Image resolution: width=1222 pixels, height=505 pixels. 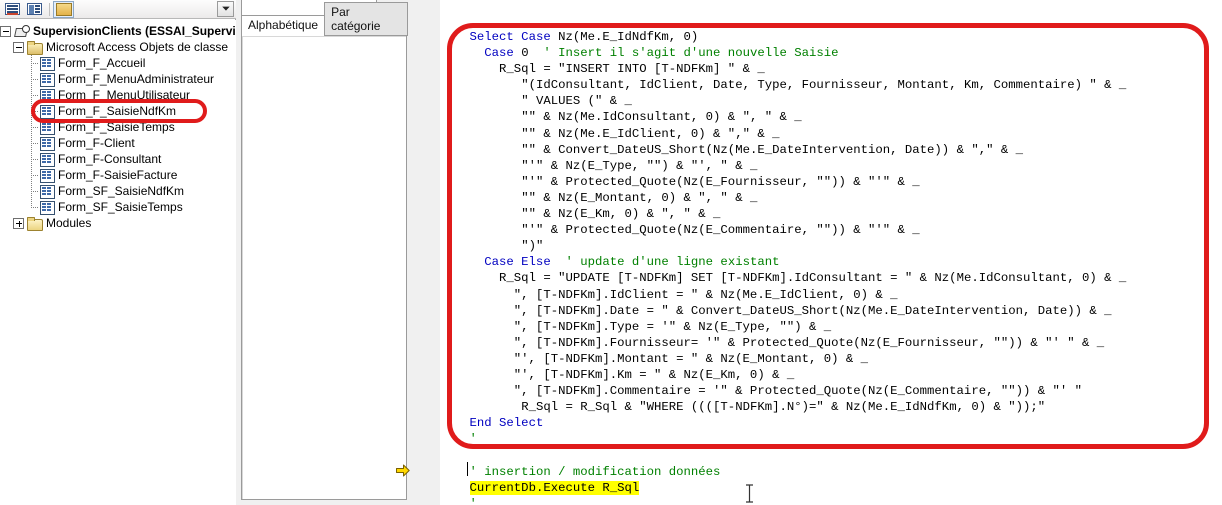 What do you see at coordinates (418, 252) in the screenshot?
I see `code-indicator-margin` at bounding box center [418, 252].